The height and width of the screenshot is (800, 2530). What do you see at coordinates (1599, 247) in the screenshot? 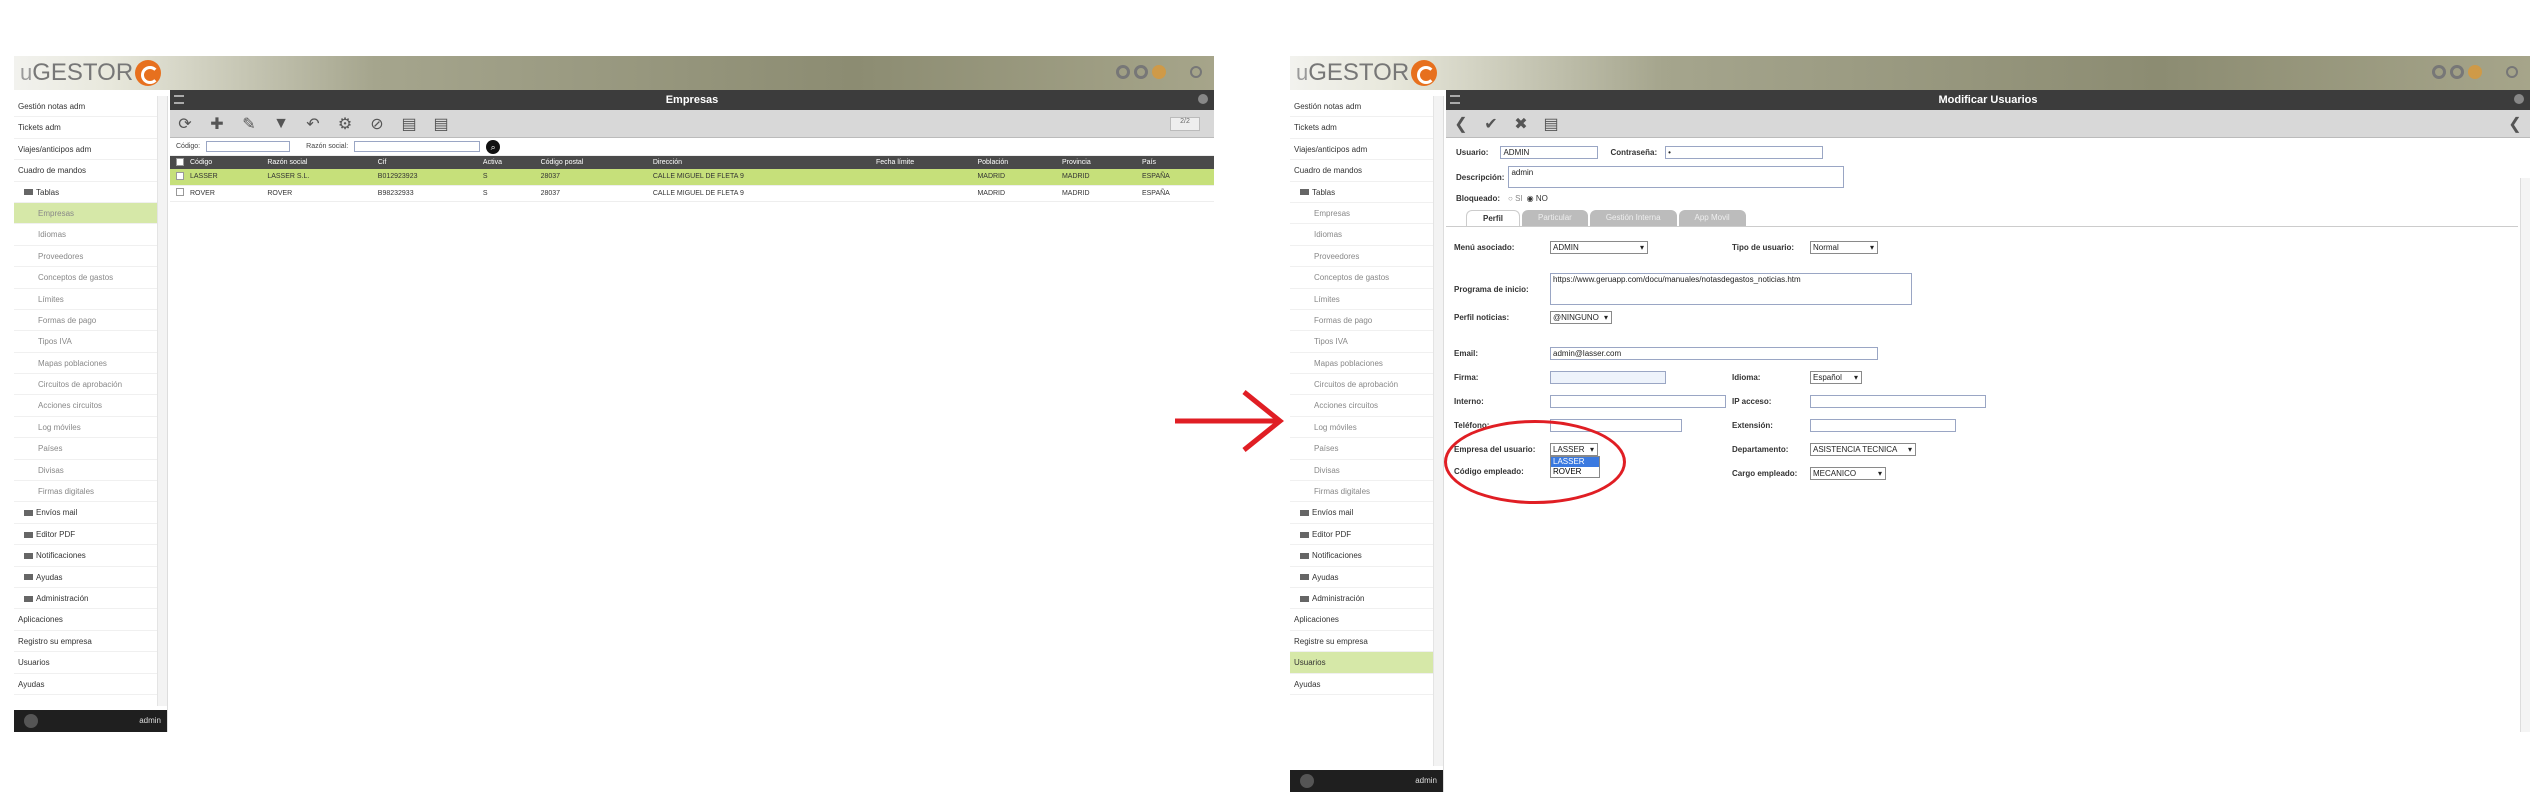
I see `menu-select: ADMIN ▾` at bounding box center [1599, 247].